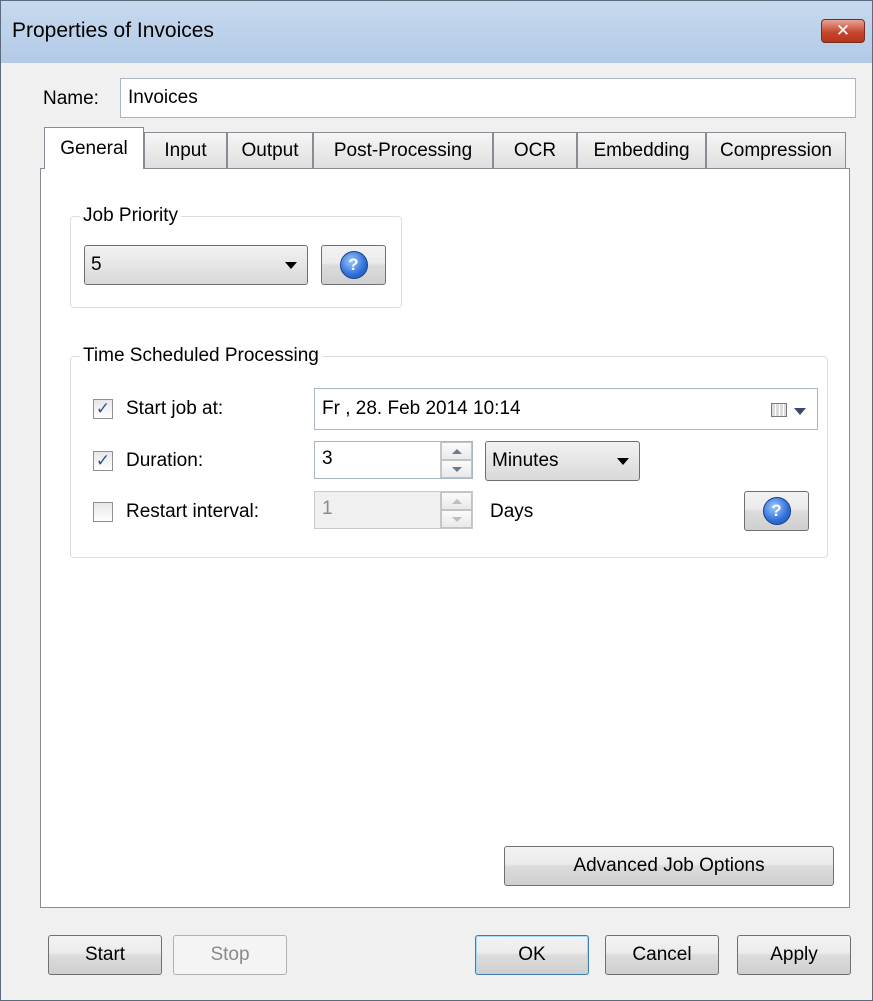 The height and width of the screenshot is (1001, 873). Describe the element at coordinates (163, 97) in the screenshot. I see `name-input-value: Invoices` at that location.